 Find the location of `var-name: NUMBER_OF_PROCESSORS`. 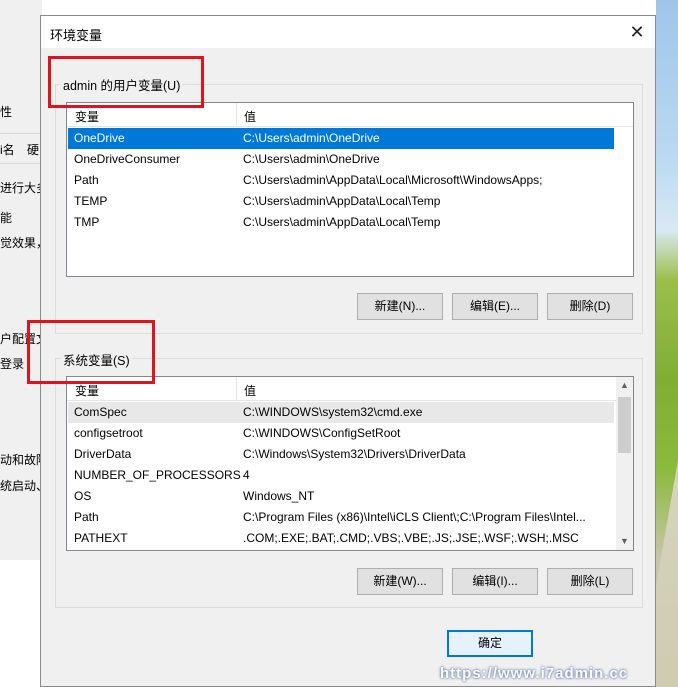

var-name: NUMBER_OF_PROCESSORS is located at coordinates (157, 475).